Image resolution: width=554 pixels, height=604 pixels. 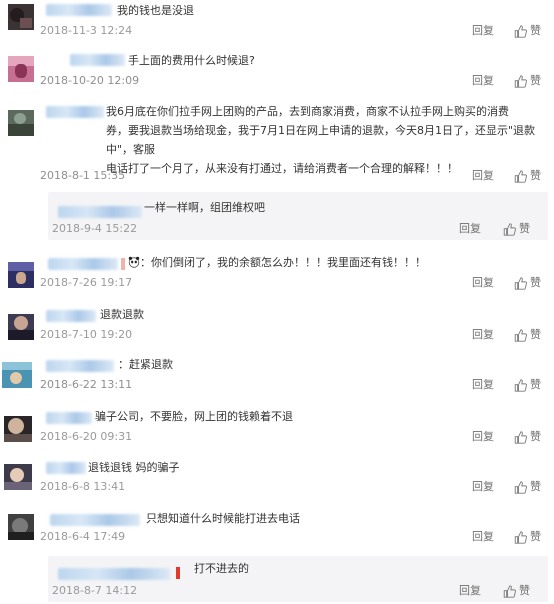 What do you see at coordinates (95, 228) in the screenshot?
I see `comment-timestamp: 2018-9-4 15:22` at bounding box center [95, 228].